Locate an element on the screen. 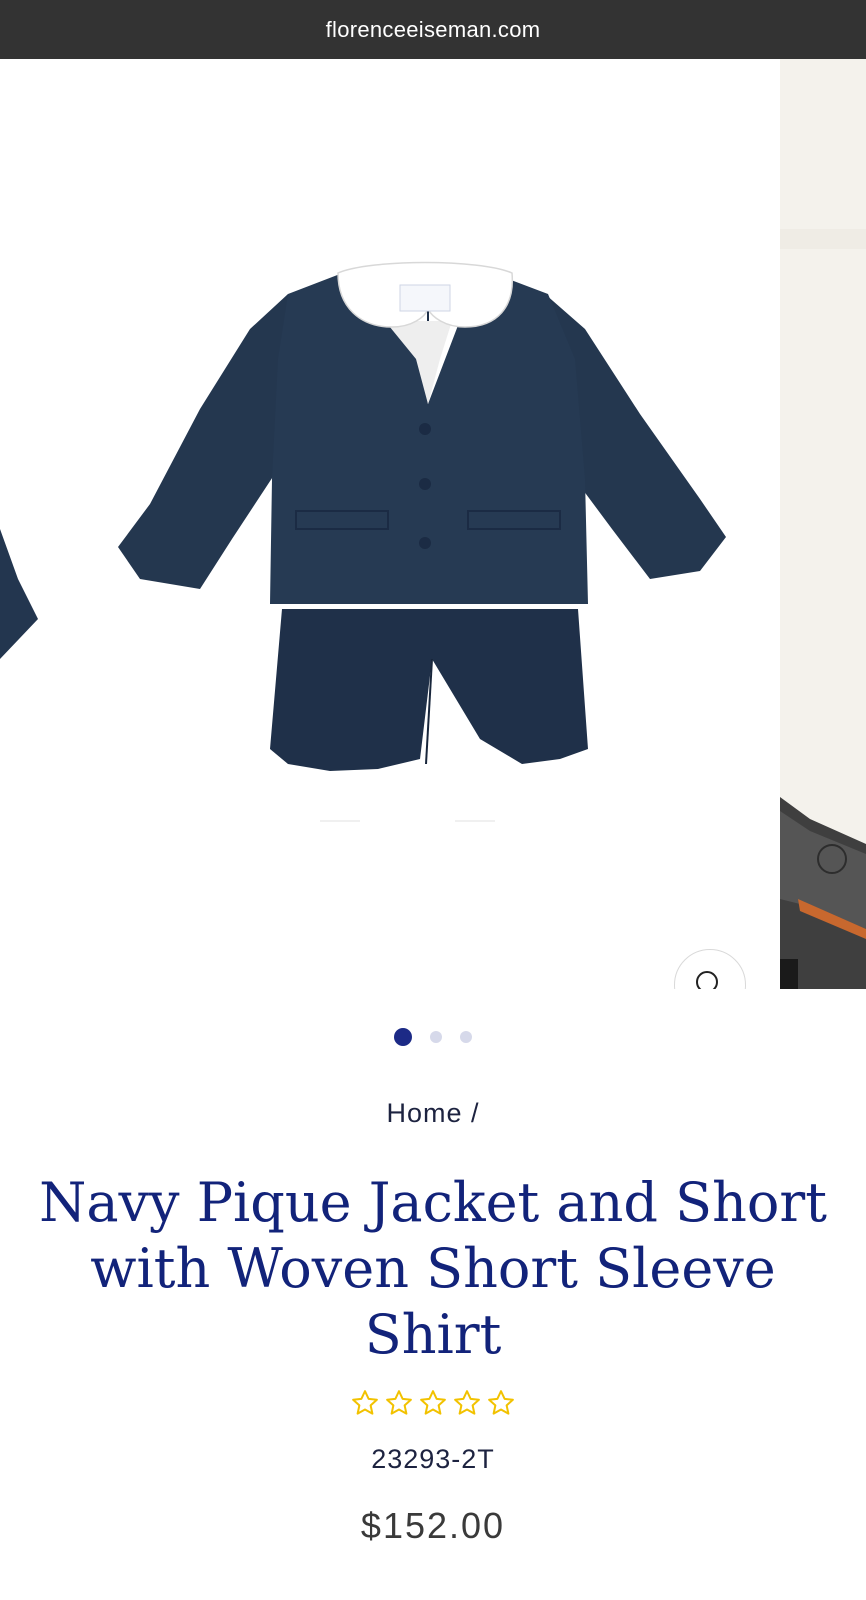 Image resolution: width=866 pixels, height=1600 pixels. search-icon is located at coordinates (707, 980).